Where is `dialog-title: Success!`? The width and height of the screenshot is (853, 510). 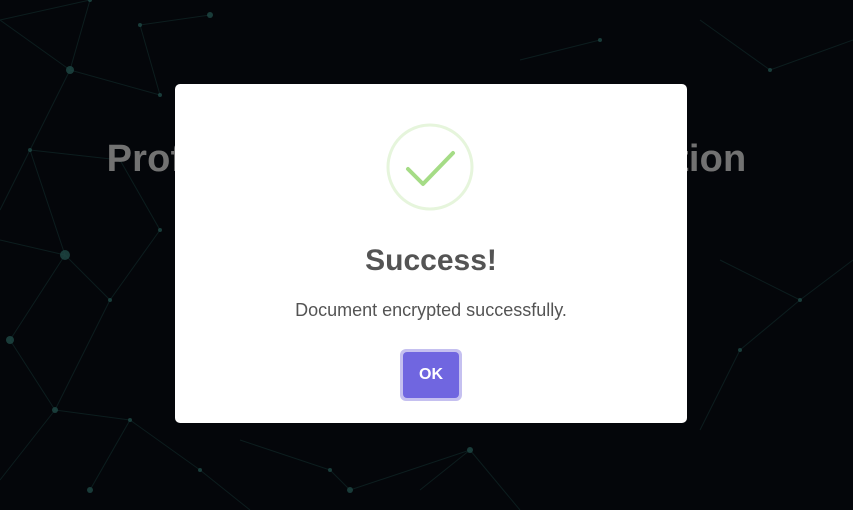
dialog-title: Success! is located at coordinates (431, 260).